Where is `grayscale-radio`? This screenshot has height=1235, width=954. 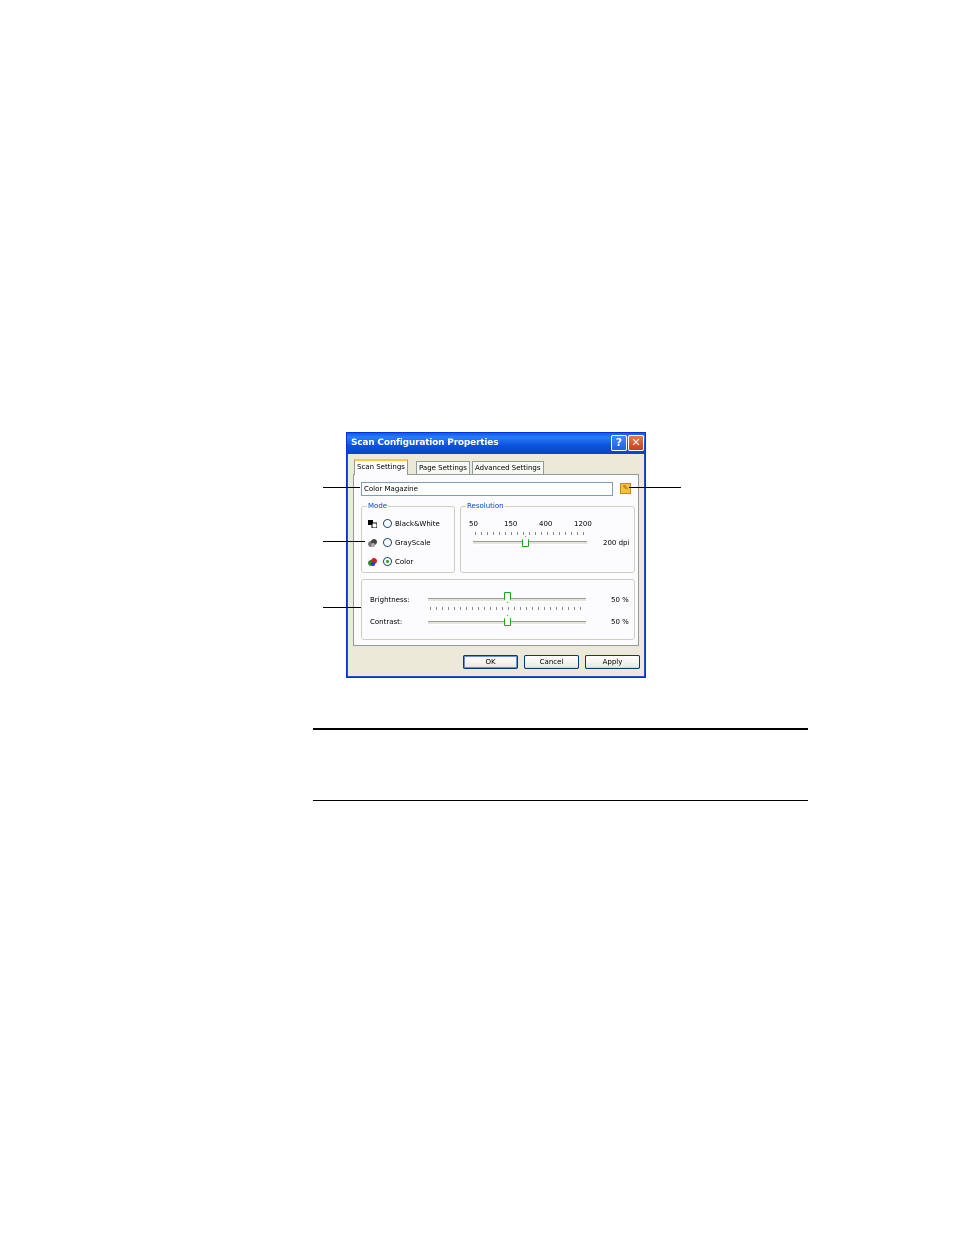 grayscale-radio is located at coordinates (387, 542).